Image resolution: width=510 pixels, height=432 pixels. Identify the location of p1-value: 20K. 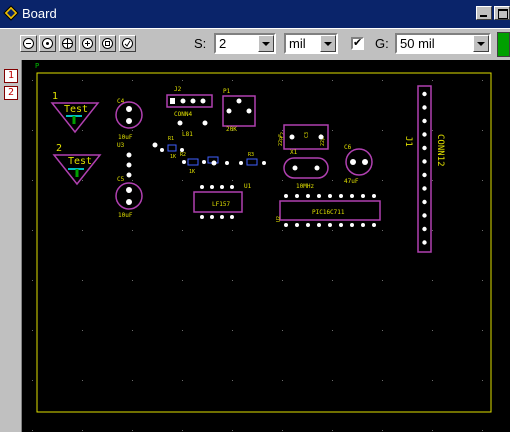
(231, 129).